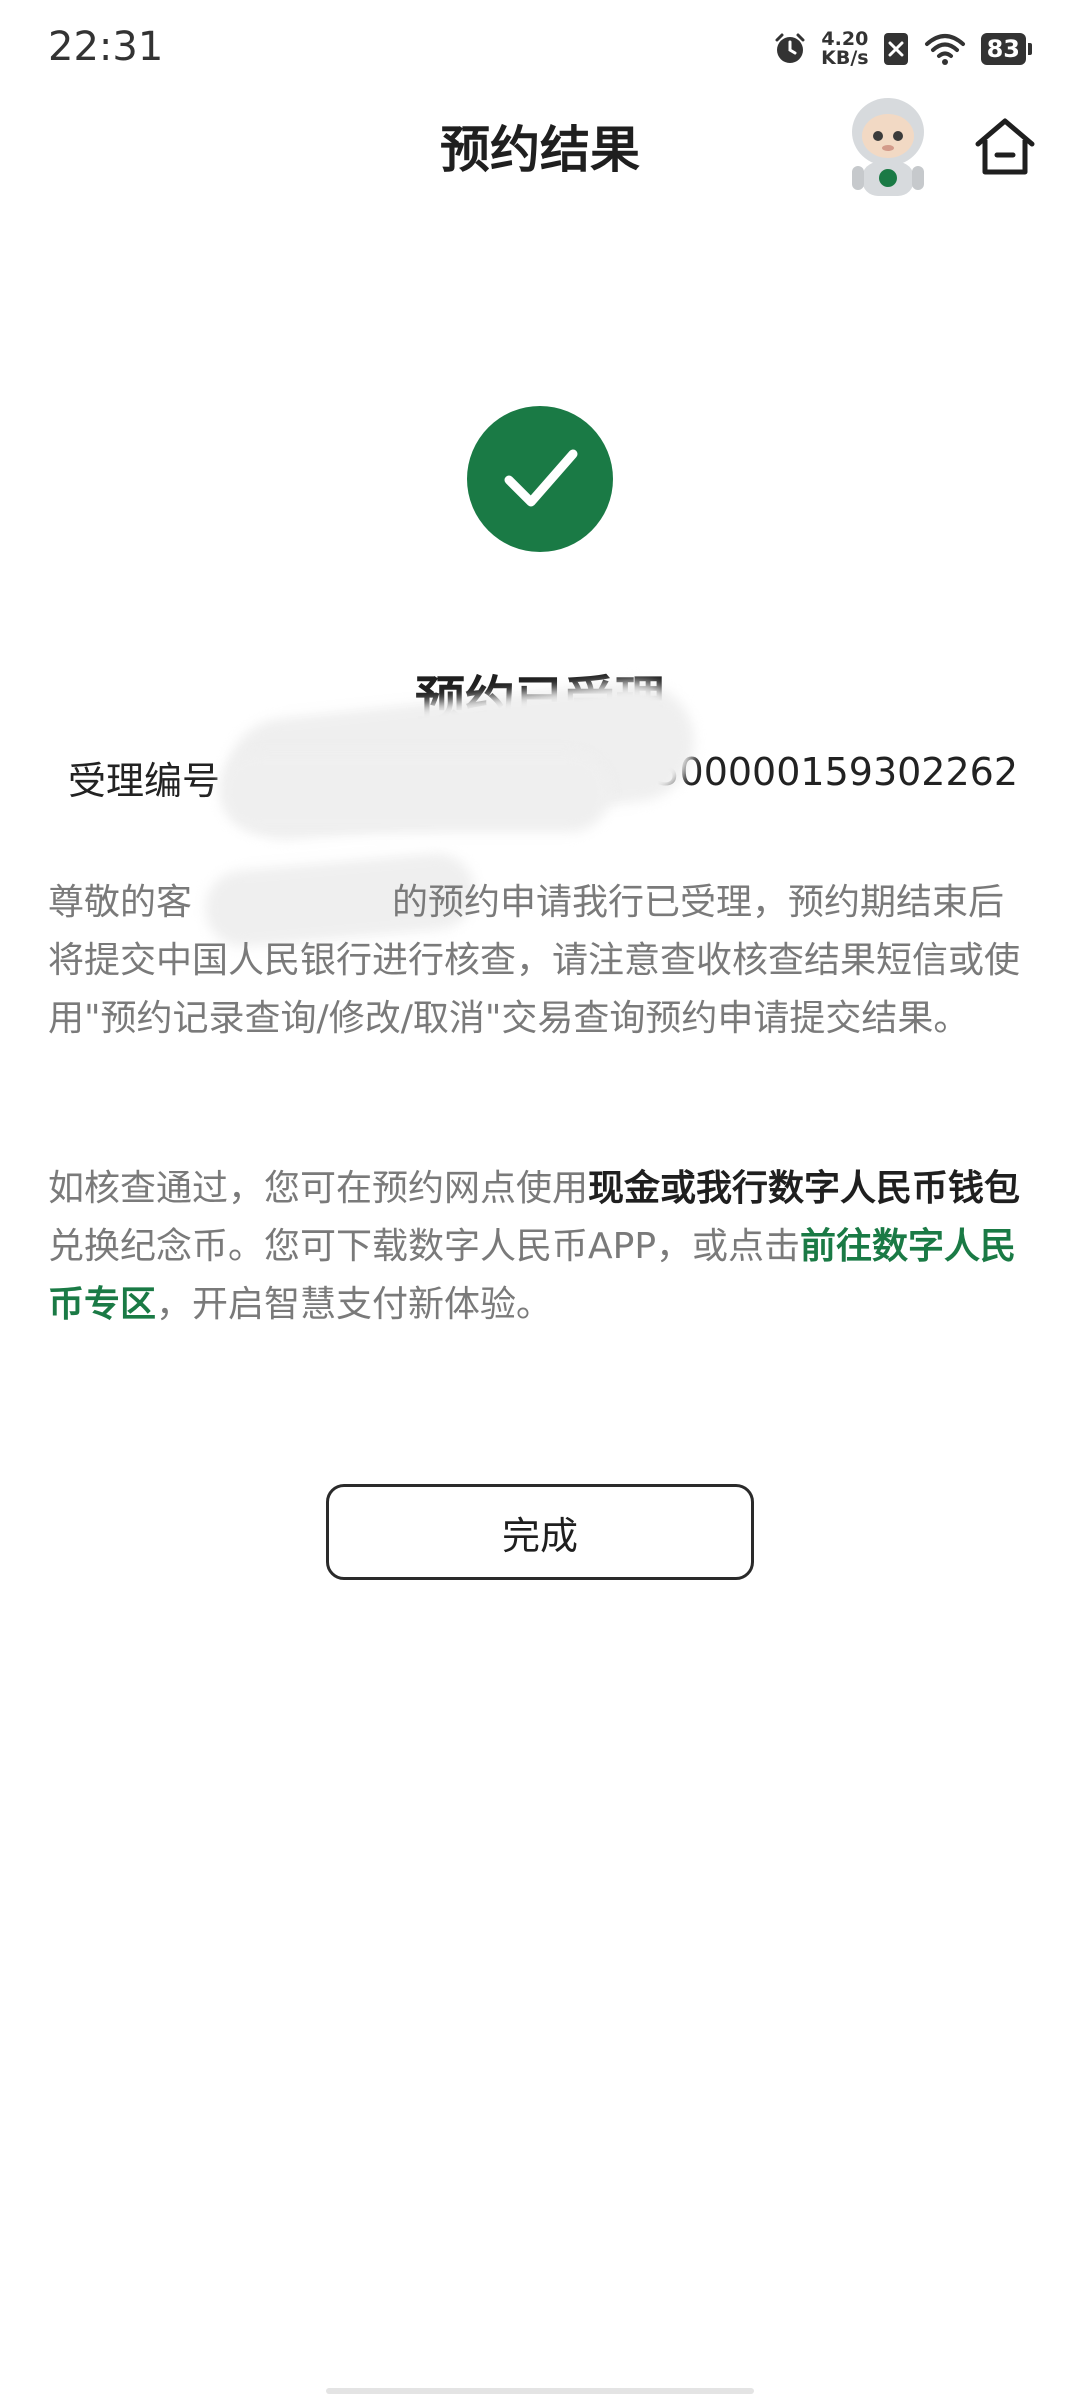 The width and height of the screenshot is (1080, 2400). I want to click on check-circle-icon, so click(540, 479).